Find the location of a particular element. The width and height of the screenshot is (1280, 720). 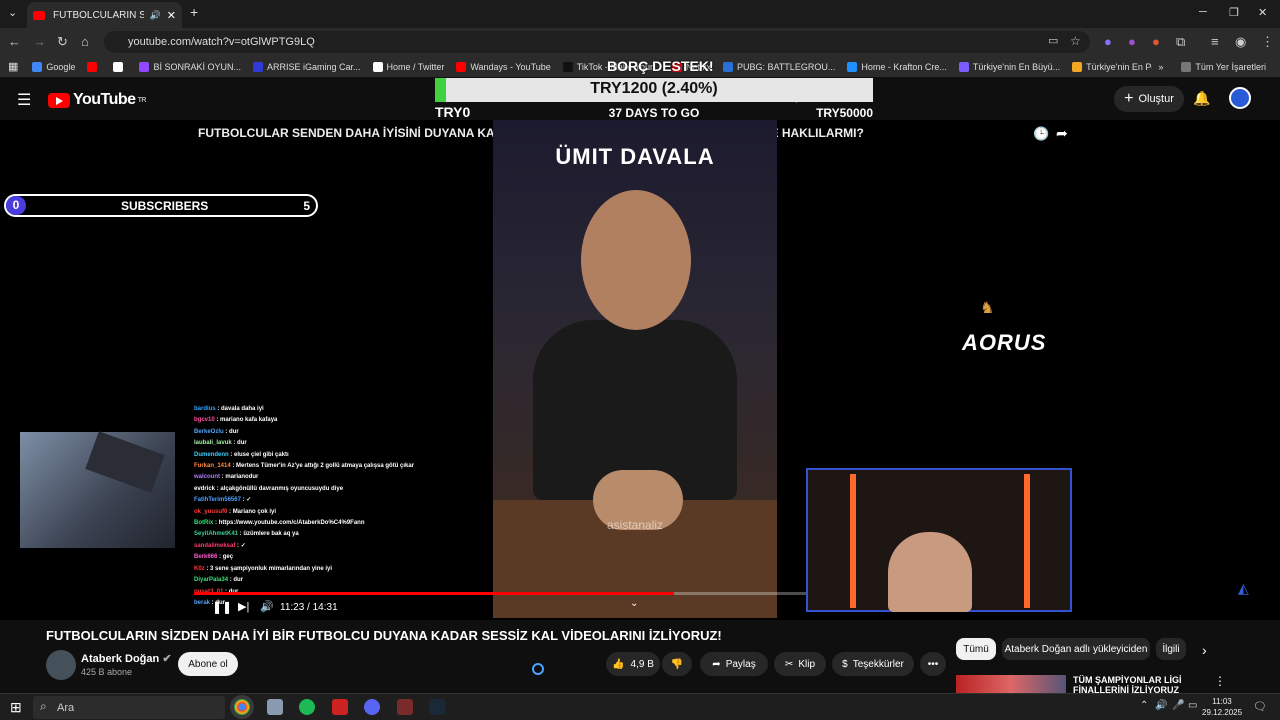

clip-button: ✂ Klip is located at coordinates (800, 664).